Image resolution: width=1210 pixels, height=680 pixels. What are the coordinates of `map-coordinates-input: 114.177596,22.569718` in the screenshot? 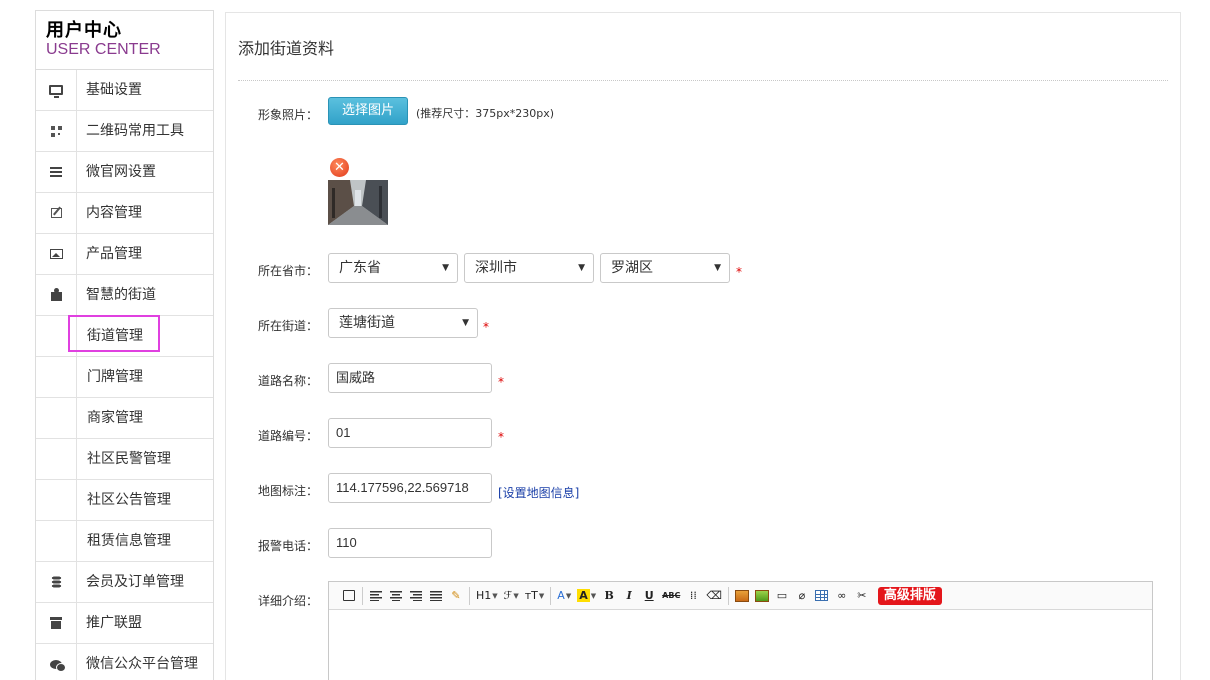 It's located at (410, 488).